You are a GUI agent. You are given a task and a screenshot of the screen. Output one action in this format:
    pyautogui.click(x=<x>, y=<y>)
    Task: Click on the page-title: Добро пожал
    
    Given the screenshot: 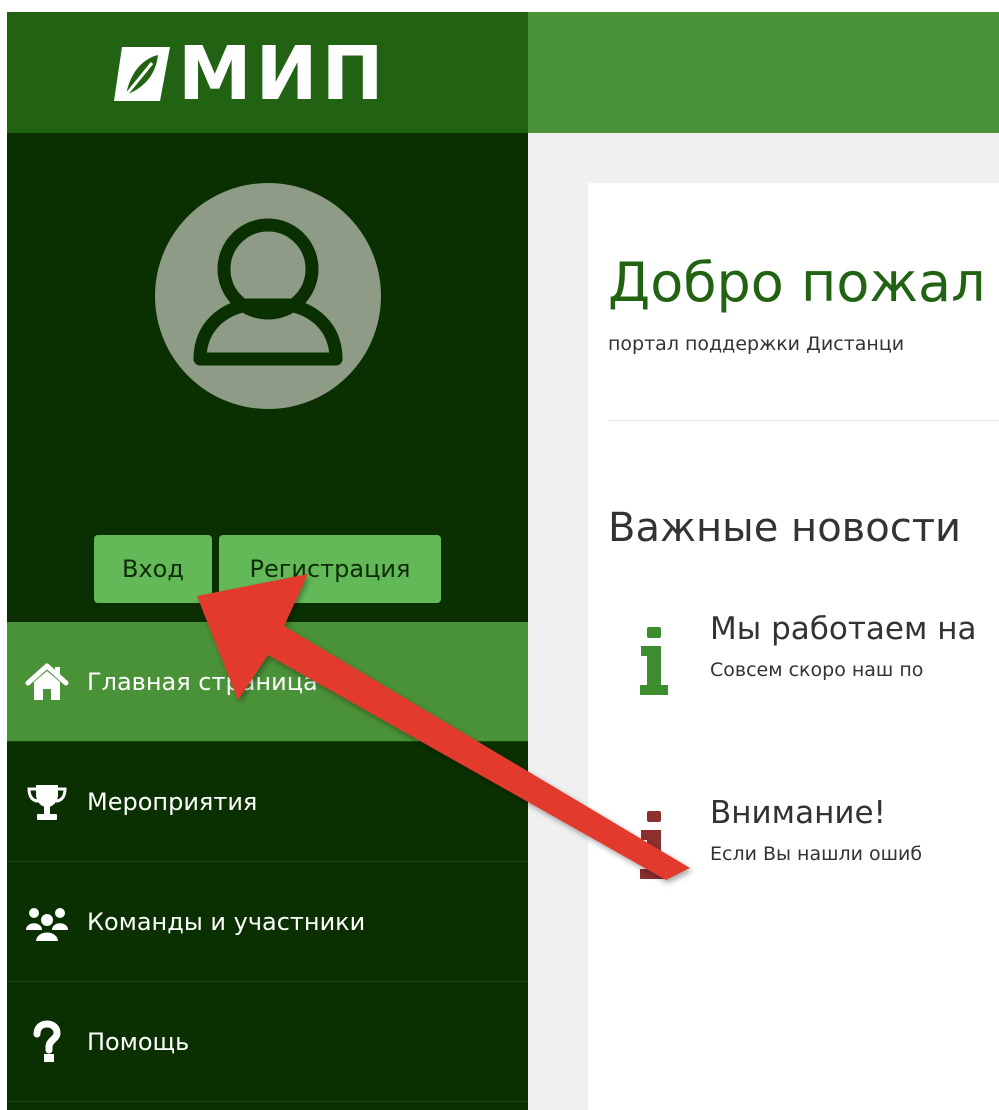 What is the action you would take?
    pyautogui.click(x=797, y=282)
    